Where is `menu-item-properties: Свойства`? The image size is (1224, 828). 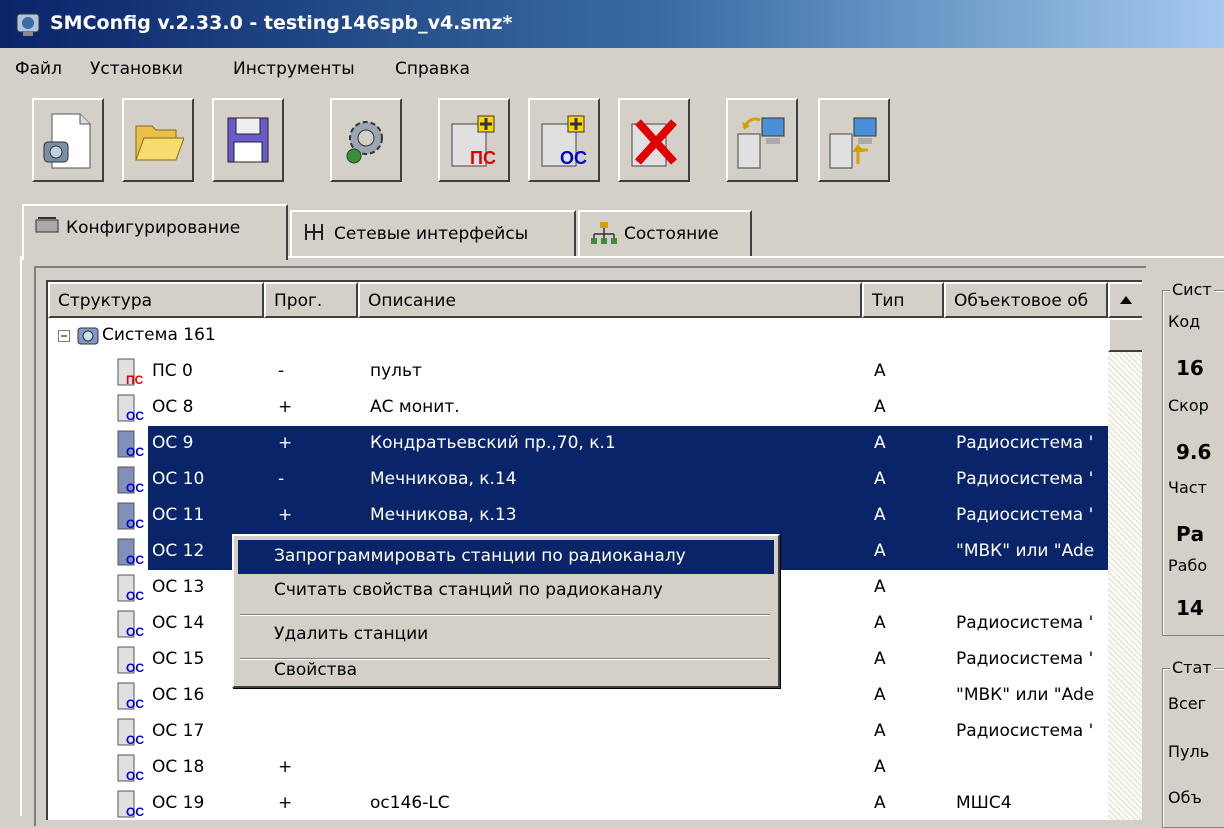 menu-item-properties: Свойства is located at coordinates (506, 671).